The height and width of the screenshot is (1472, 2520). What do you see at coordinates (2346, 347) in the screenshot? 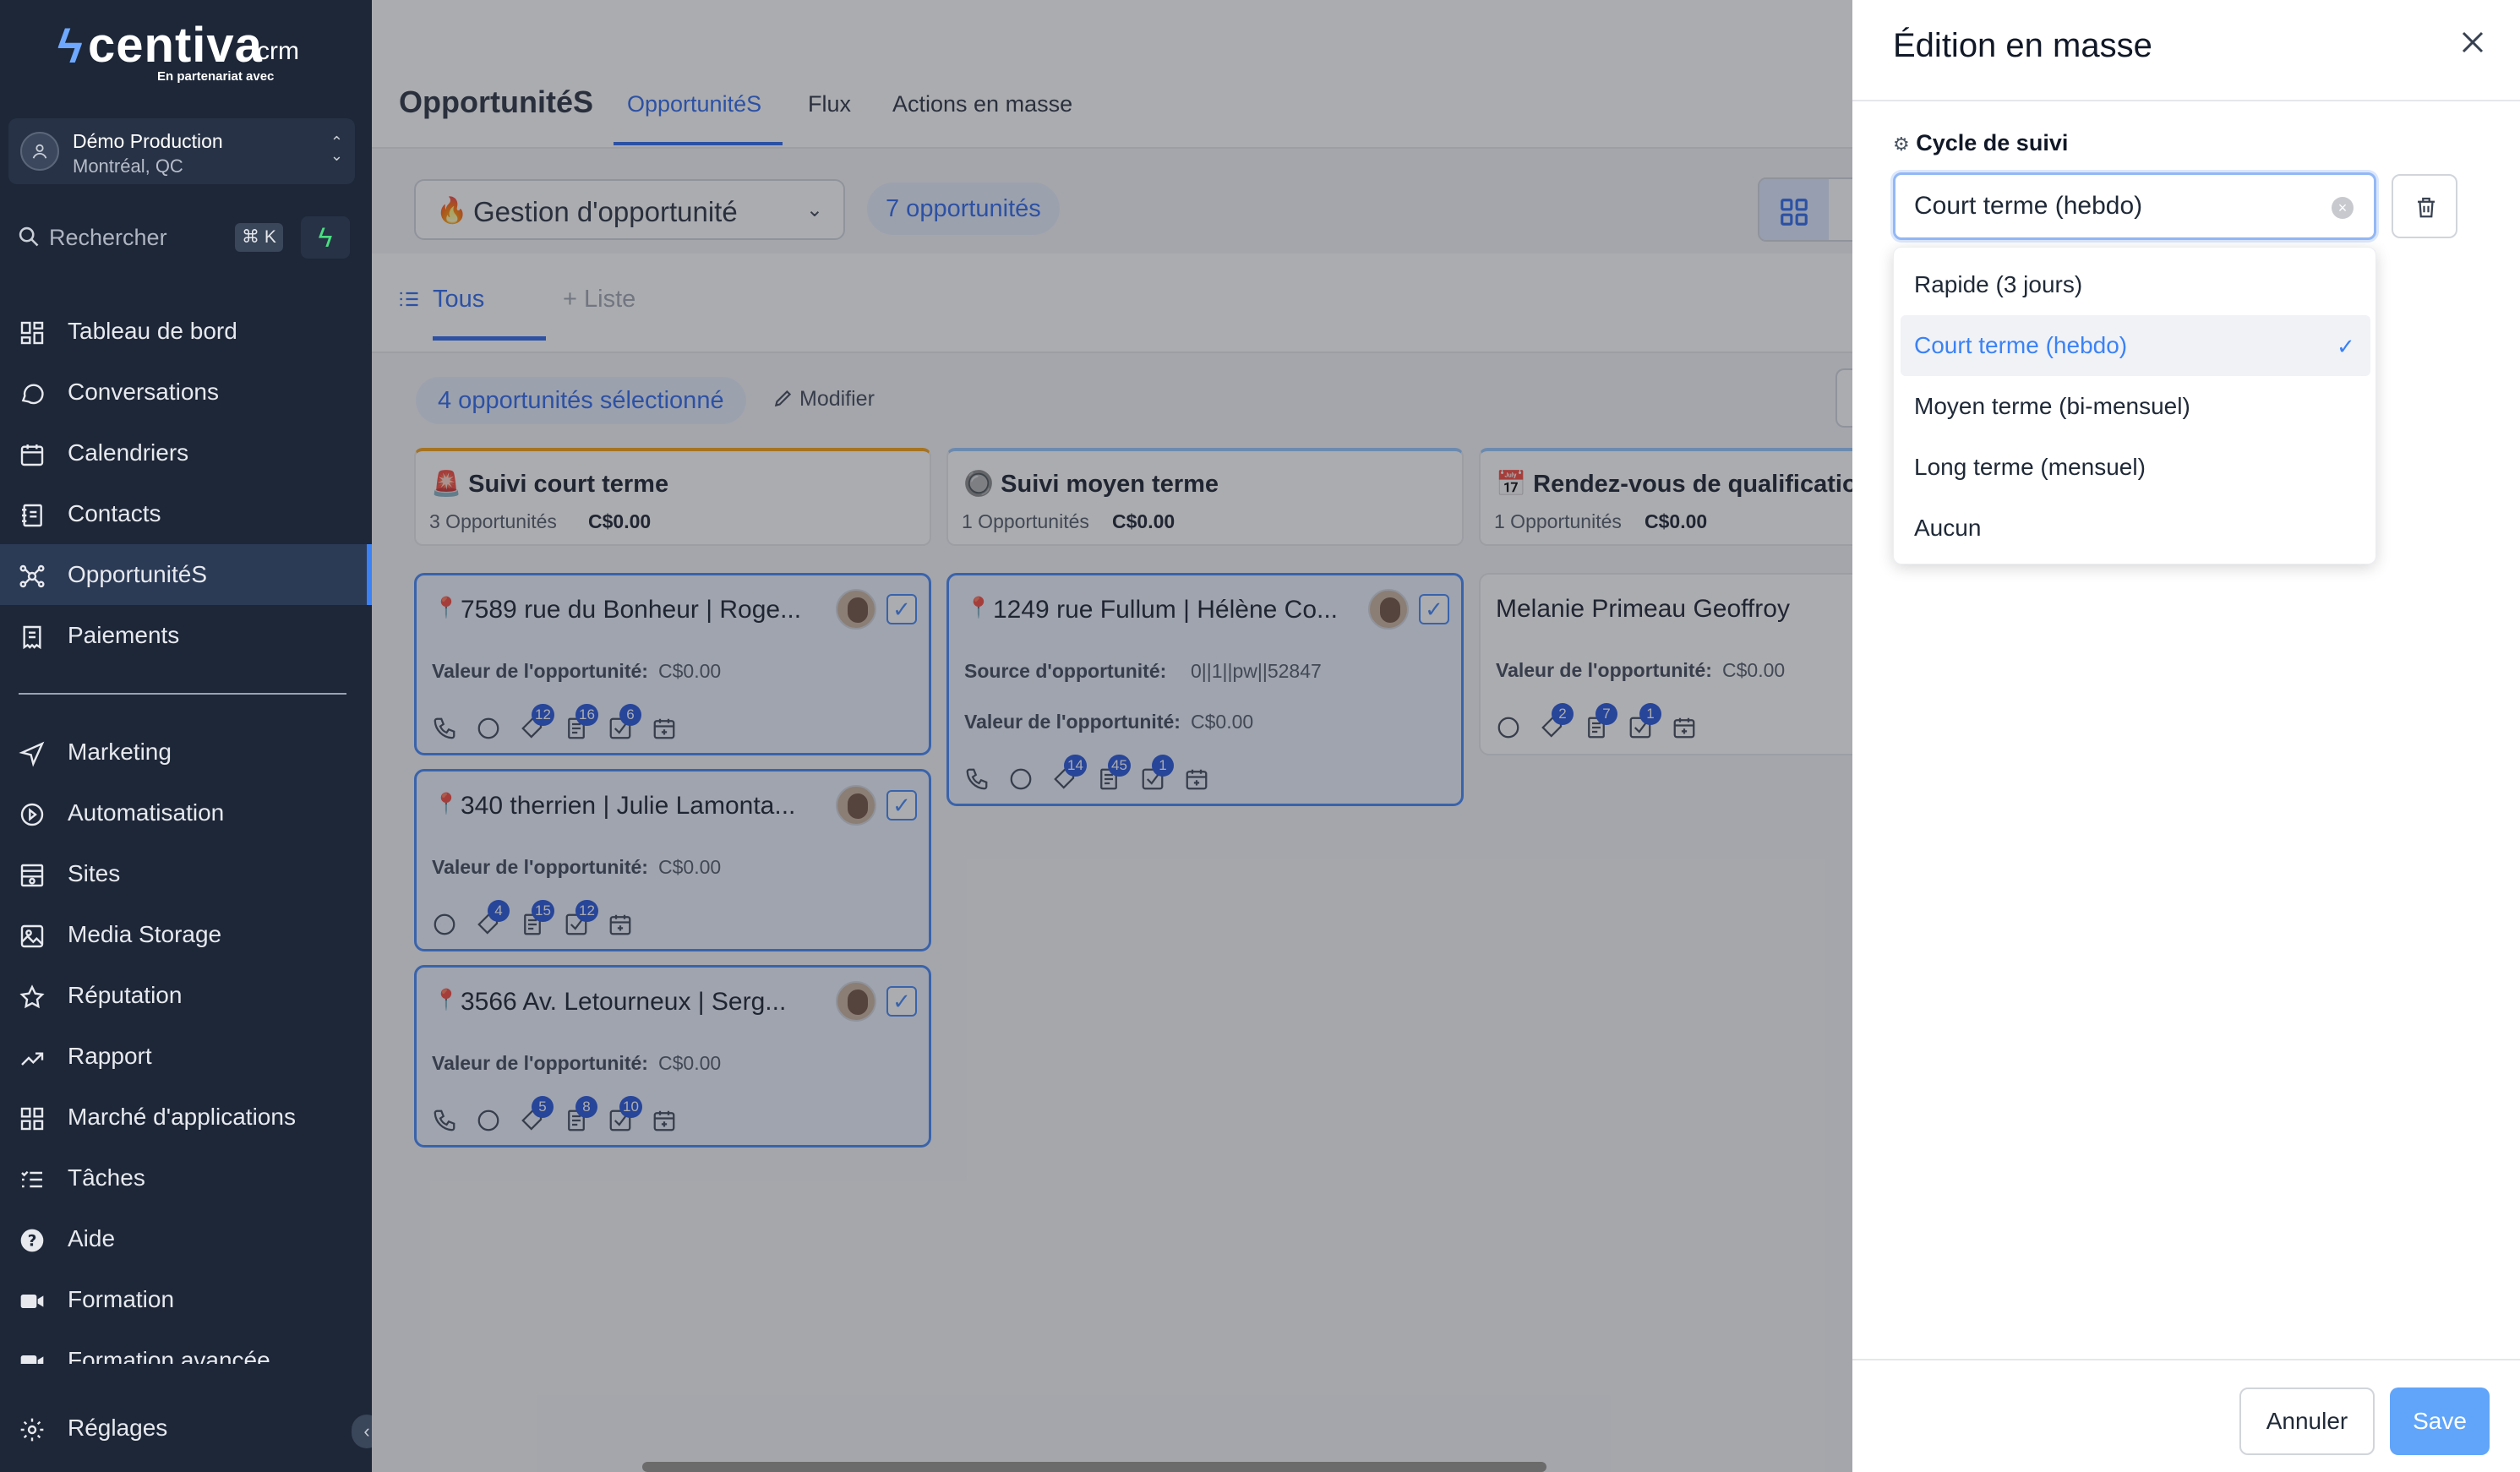
I see `check-icon: ✓` at bounding box center [2346, 347].